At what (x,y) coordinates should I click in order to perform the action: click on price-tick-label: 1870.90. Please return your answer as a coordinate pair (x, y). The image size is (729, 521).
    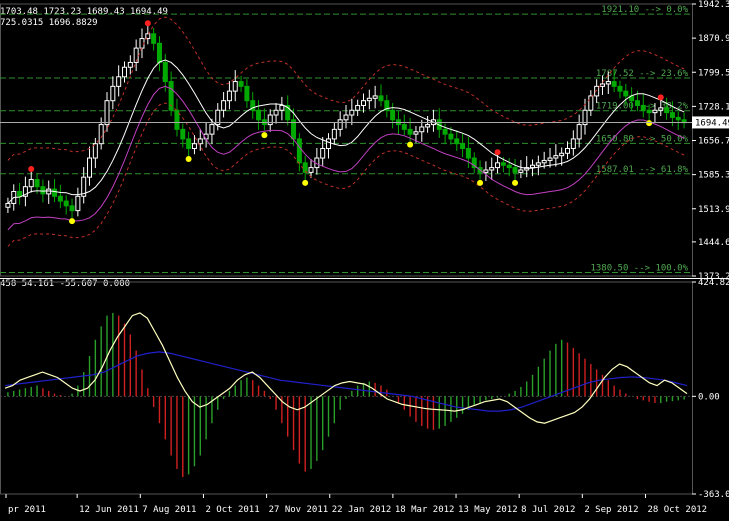
    Looking at the image, I should click on (713, 39).